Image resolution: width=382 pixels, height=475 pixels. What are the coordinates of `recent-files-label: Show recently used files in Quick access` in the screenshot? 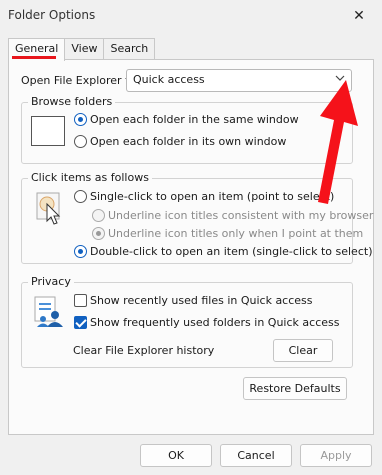 It's located at (201, 300).